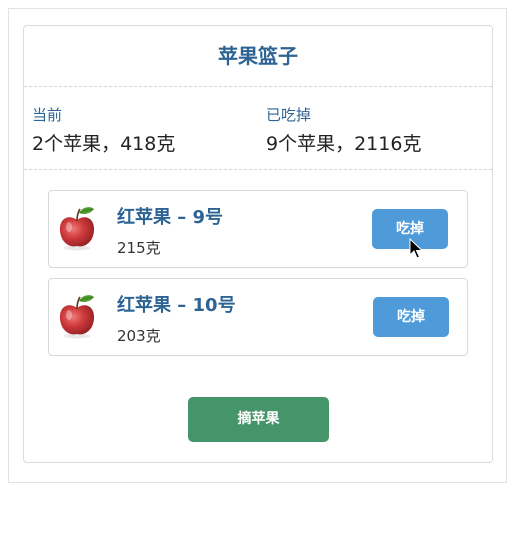  Describe the element at coordinates (258, 317) in the screenshot. I see `apple-card: 红苹果 – 10号 203克 吃掉` at that location.